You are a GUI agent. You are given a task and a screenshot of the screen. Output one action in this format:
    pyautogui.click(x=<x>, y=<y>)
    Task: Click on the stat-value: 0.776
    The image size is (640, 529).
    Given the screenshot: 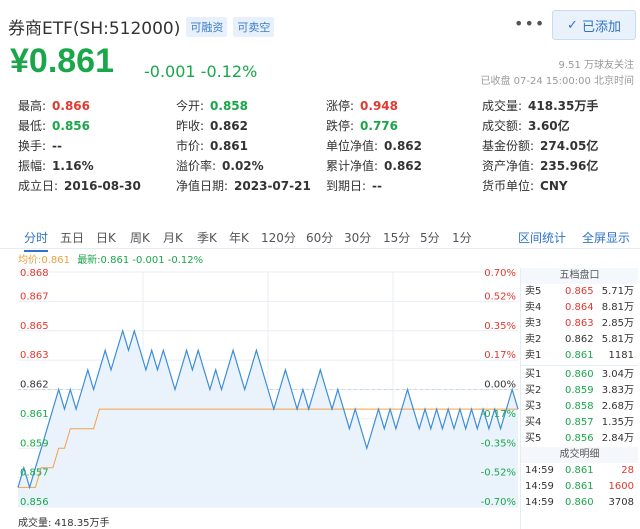 What is the action you would take?
    pyautogui.click(x=379, y=126)
    